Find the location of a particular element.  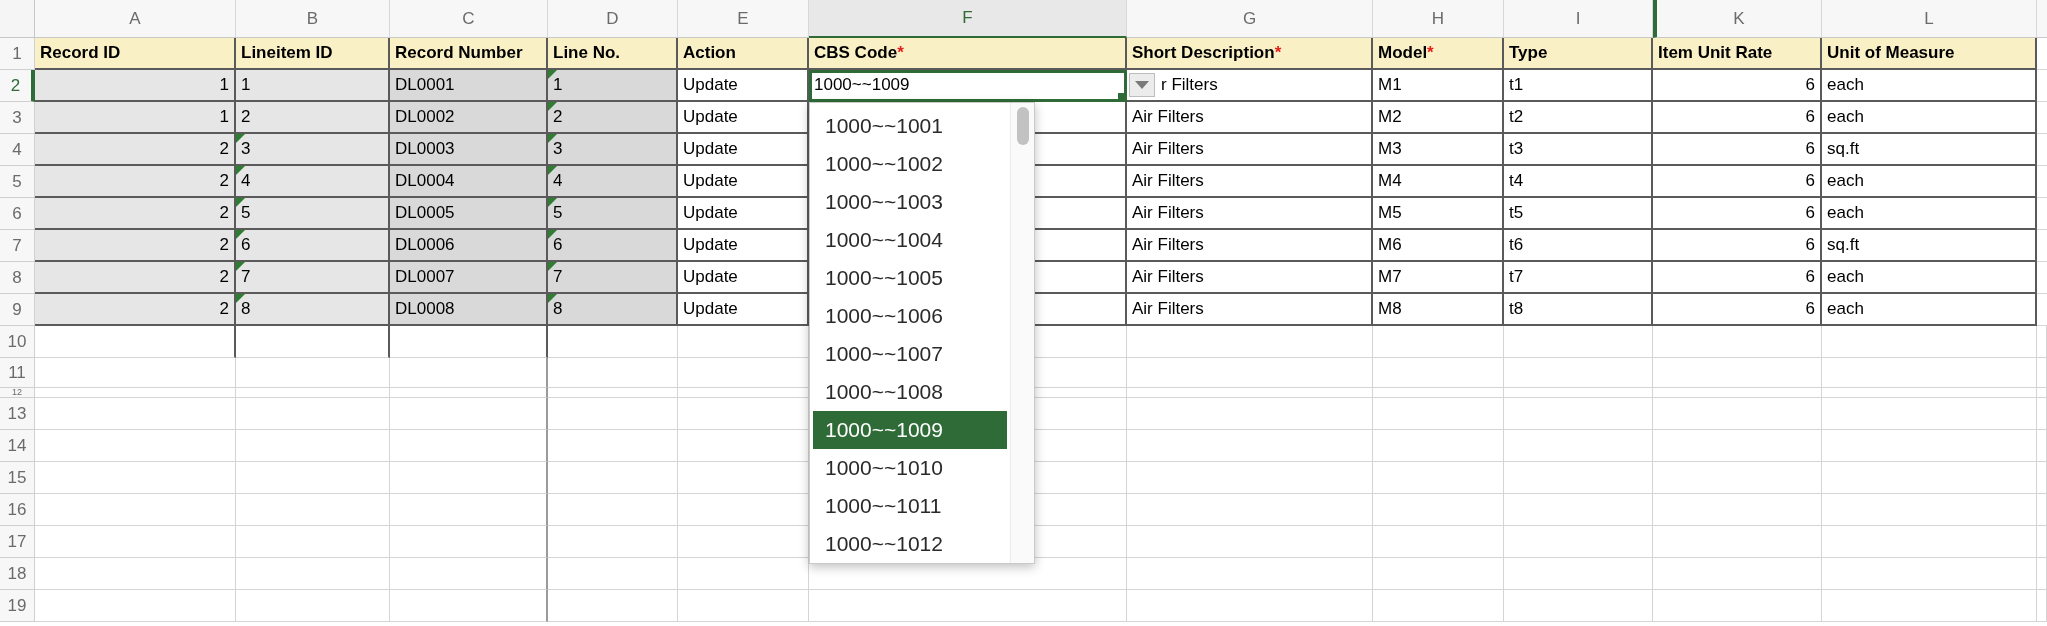

table-cell: DL0002 is located at coordinates (469, 118).